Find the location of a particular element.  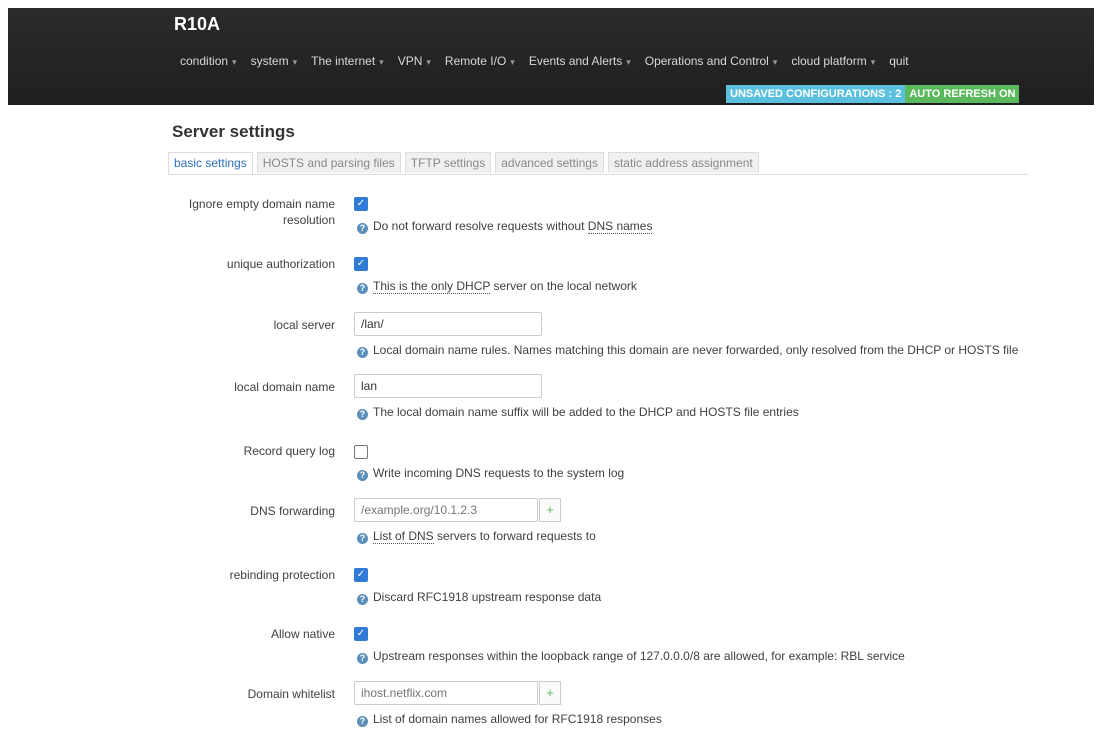

app-brand: R10A is located at coordinates (197, 24).